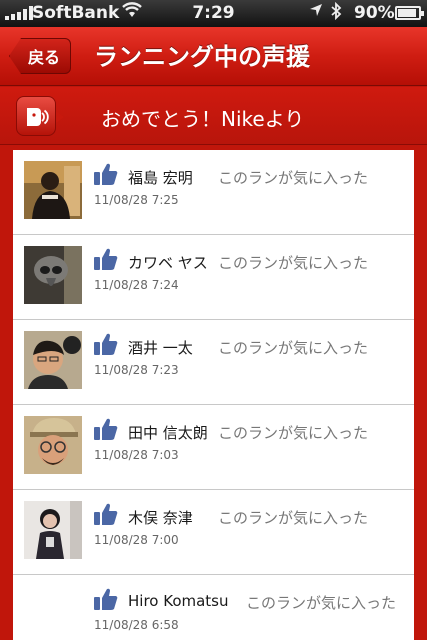  What do you see at coordinates (213, 447) in the screenshot?
I see `list-item: 田中 信太朗 このランが気に入った 11/08/28 7:03` at bounding box center [213, 447].